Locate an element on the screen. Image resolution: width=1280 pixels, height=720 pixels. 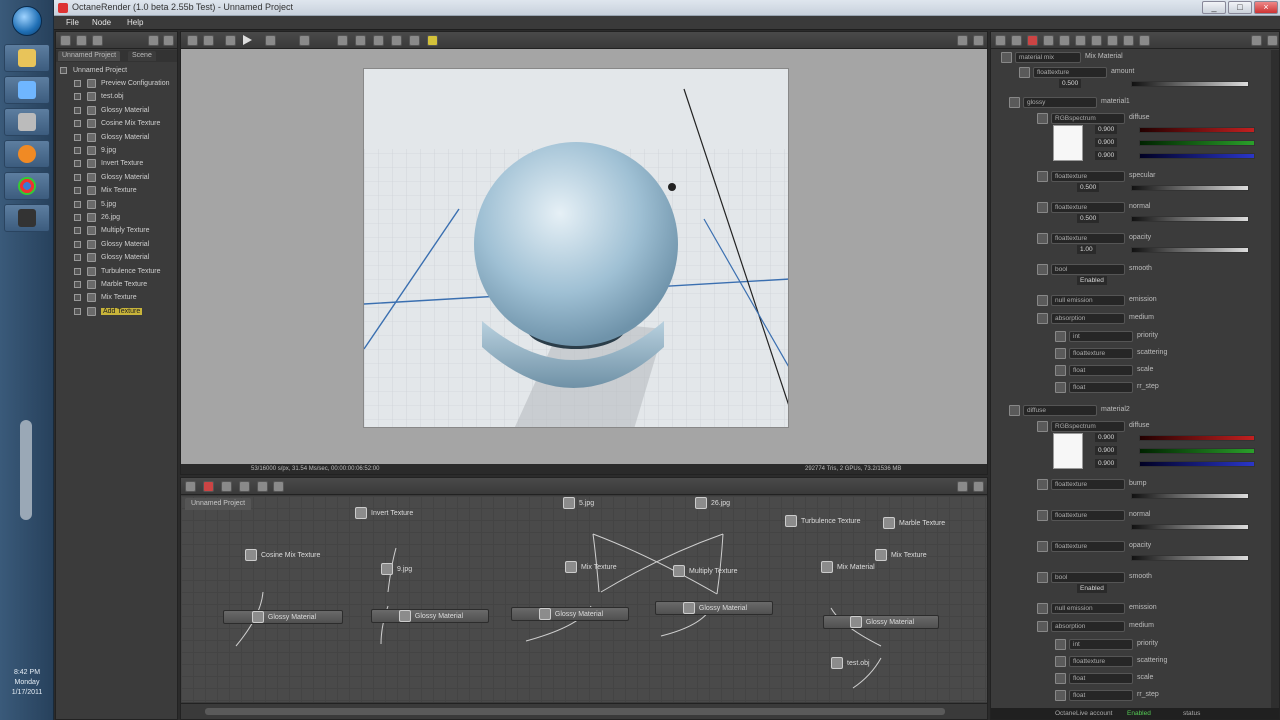
pause-icon is located at coordinates (230, 40).